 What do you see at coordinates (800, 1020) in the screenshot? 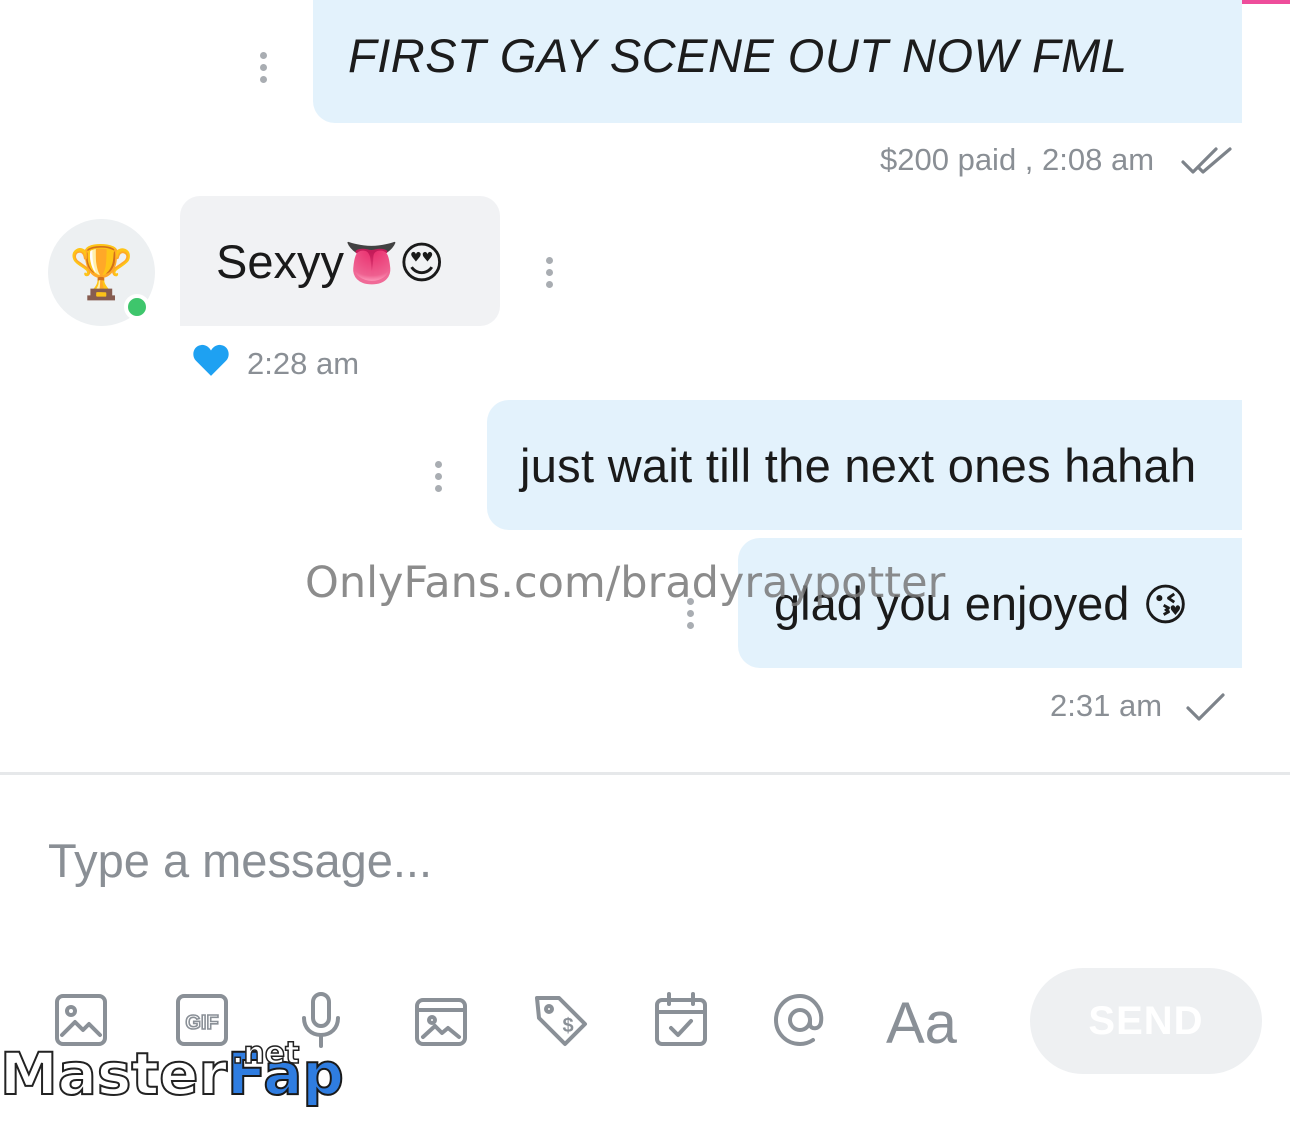
I see `mention-icon` at bounding box center [800, 1020].